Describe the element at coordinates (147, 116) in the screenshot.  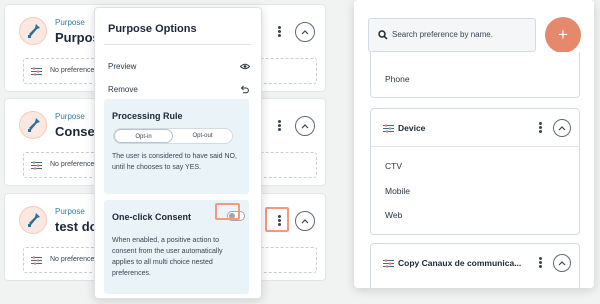
I see `processing-rule-title: Processing Rule` at that location.